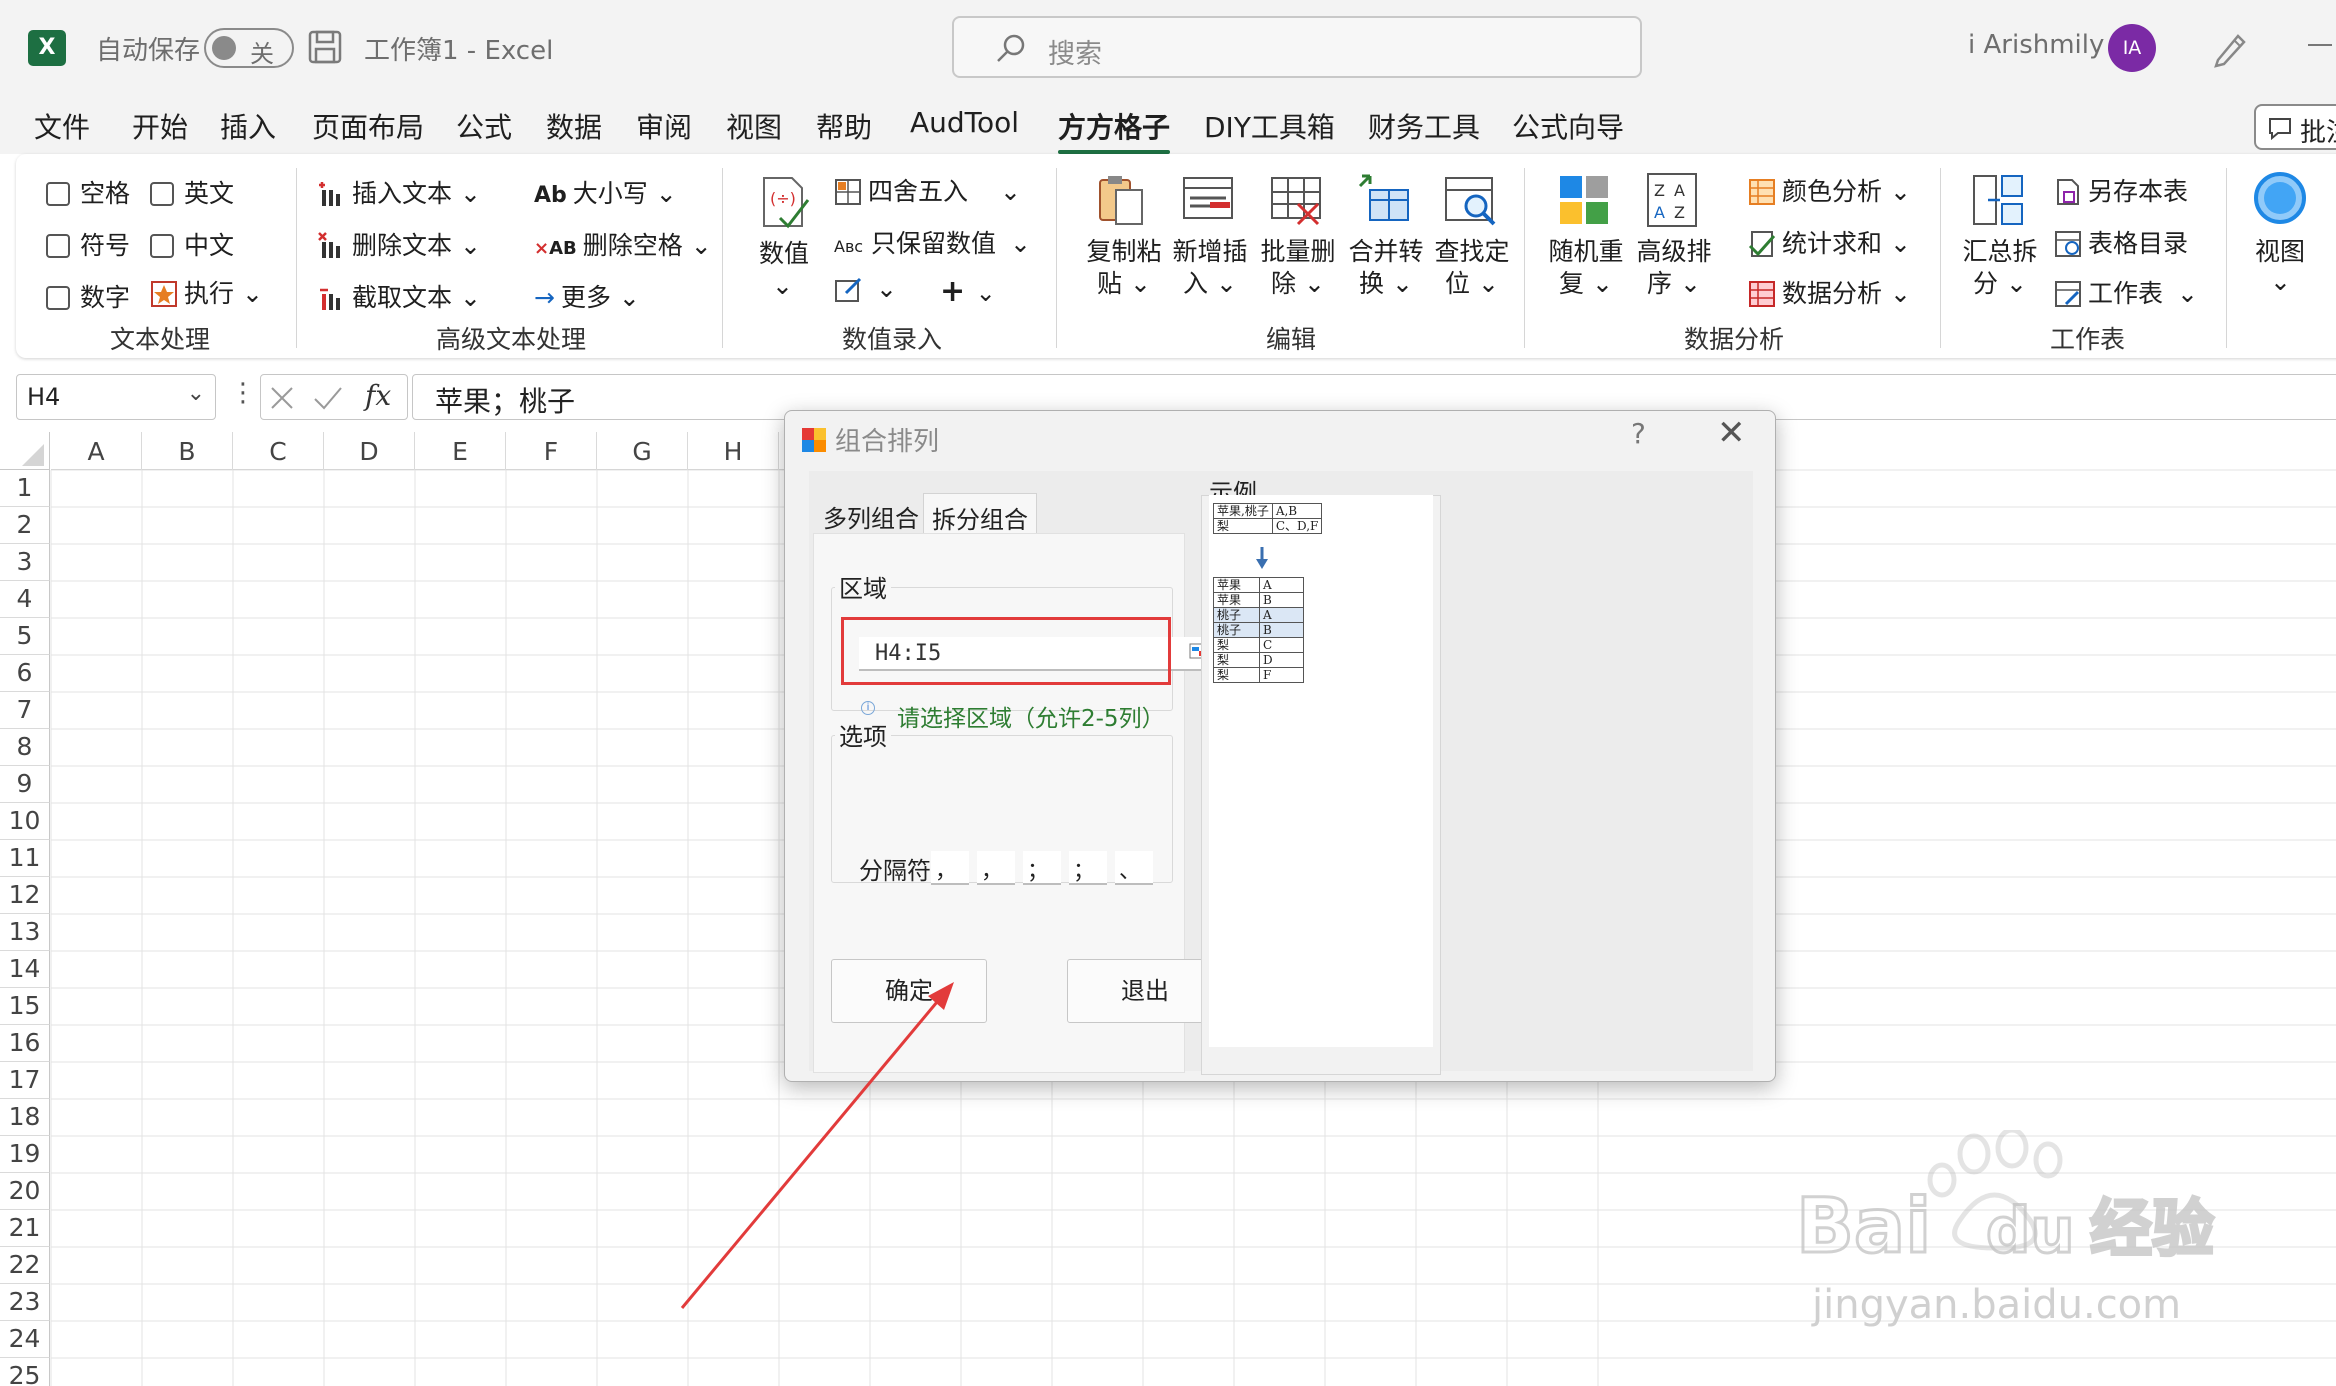  What do you see at coordinates (2230, 48) in the screenshot?
I see `pen-icon` at bounding box center [2230, 48].